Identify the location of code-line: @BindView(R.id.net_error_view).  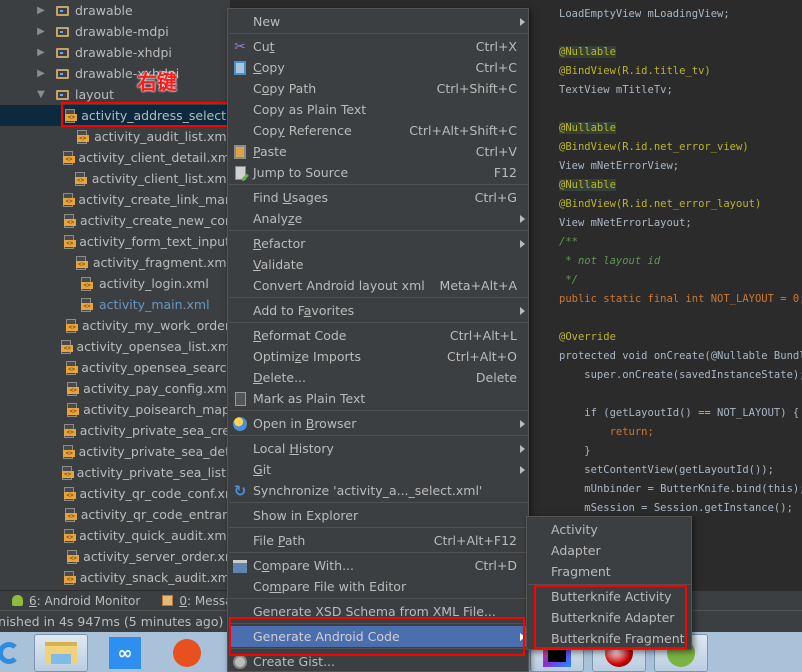
(654, 147).